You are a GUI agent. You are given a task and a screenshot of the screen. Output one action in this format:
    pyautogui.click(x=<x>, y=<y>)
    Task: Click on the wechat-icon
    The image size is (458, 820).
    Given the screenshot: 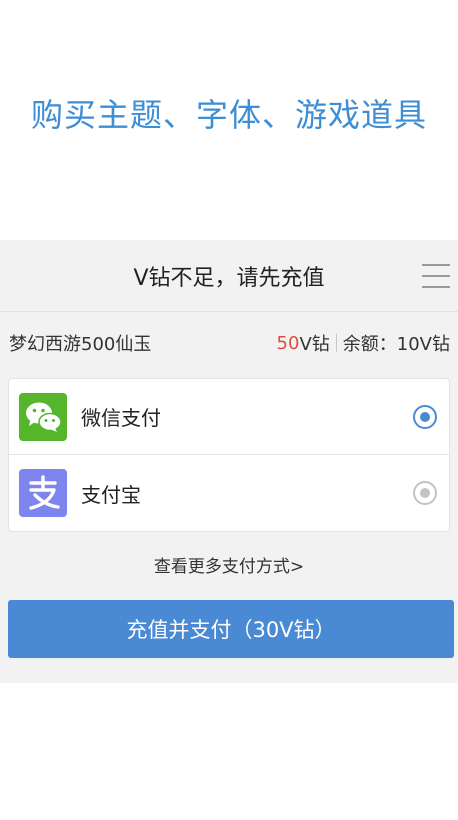 What is the action you would take?
    pyautogui.click(x=43, y=416)
    